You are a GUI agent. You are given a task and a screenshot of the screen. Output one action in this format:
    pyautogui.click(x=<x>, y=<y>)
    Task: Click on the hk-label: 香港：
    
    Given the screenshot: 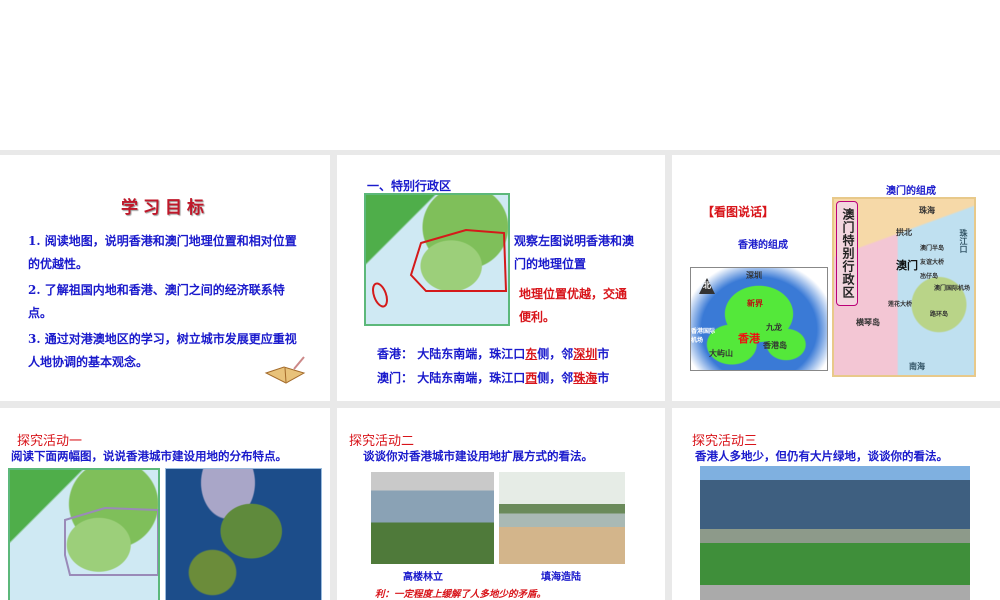 What is the action you would take?
    pyautogui.click(x=395, y=354)
    